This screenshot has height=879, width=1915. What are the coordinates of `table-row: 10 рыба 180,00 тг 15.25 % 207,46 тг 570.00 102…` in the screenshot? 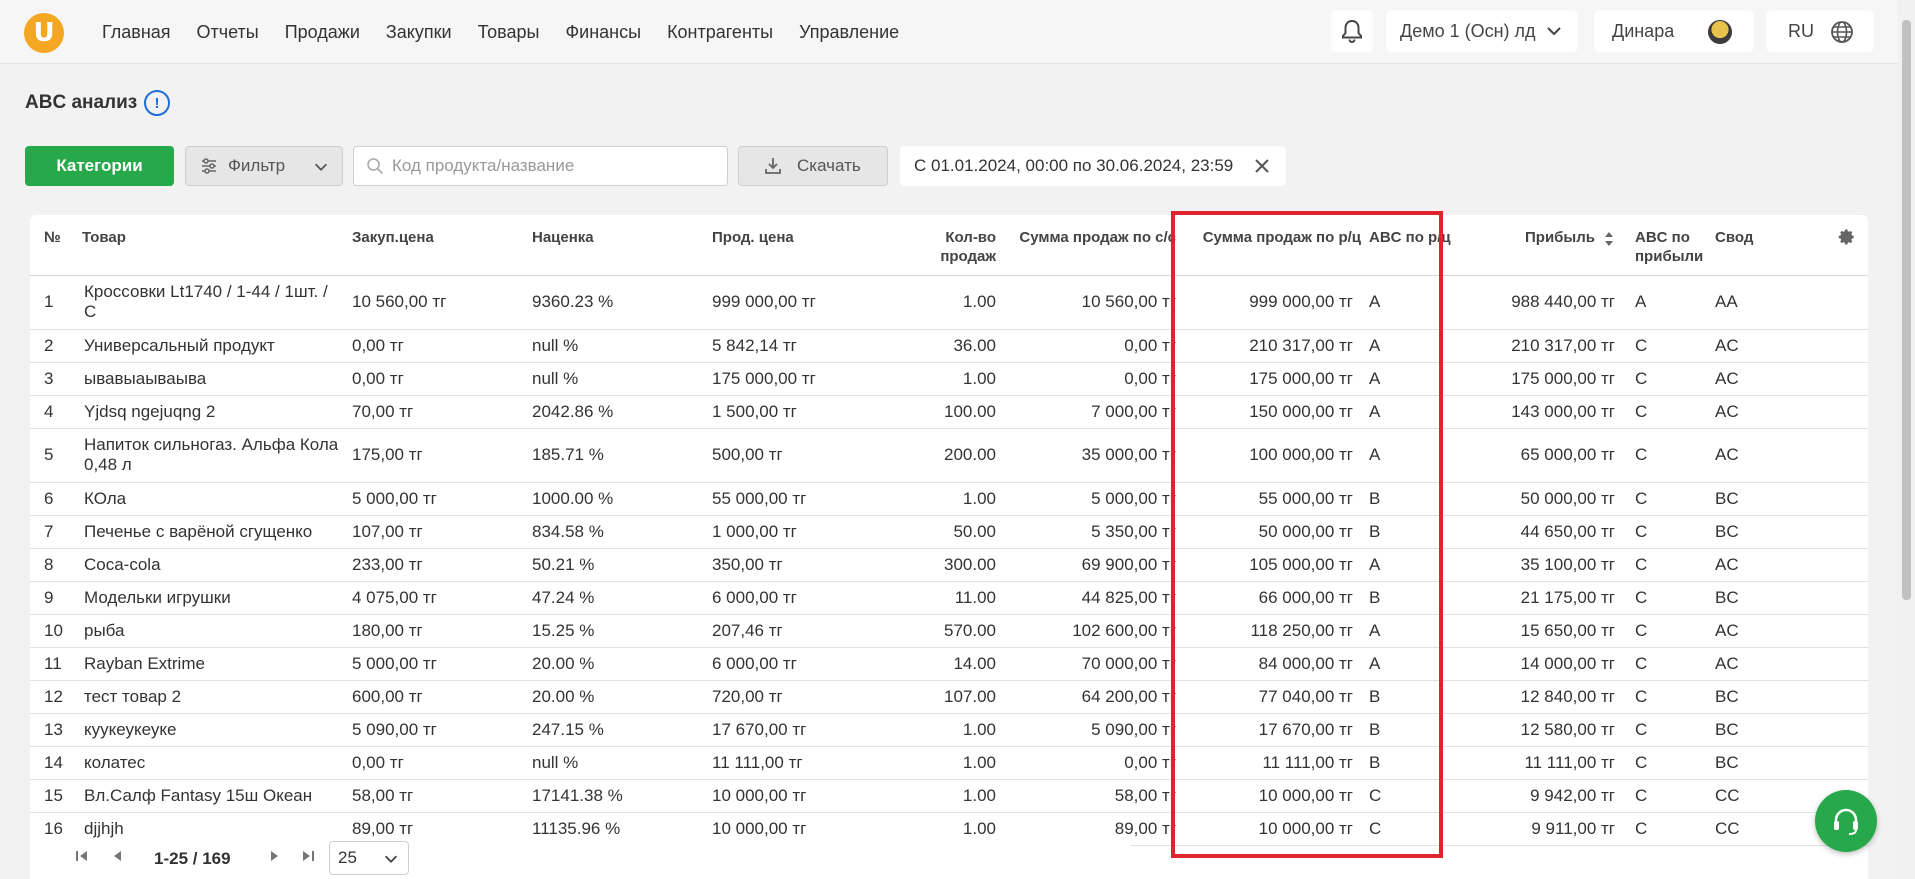 It's located at (949, 631).